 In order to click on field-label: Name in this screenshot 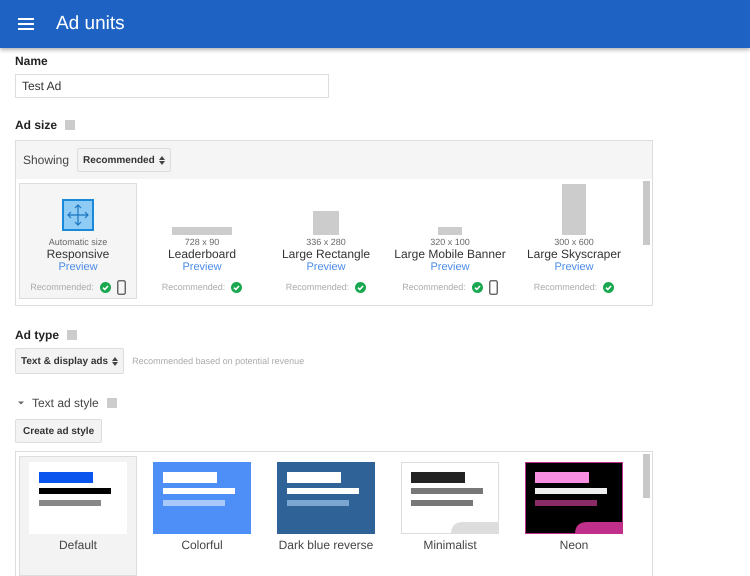, I will do `click(31, 61)`.